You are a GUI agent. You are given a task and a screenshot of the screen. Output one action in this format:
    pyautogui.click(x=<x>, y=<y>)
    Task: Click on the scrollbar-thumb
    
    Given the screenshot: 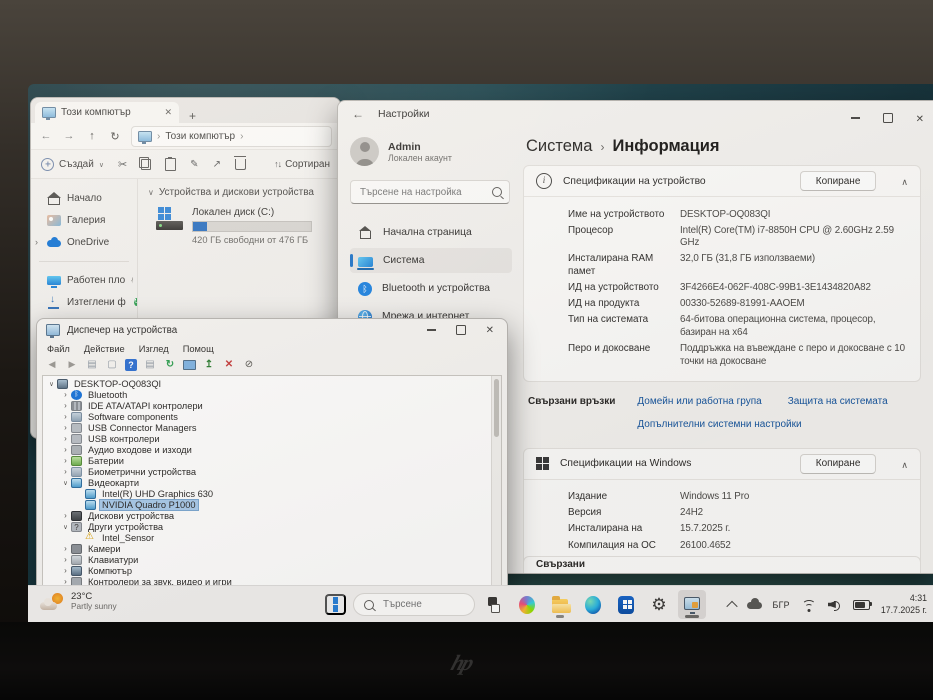 What is the action you would take?
    pyautogui.click(x=496, y=408)
    